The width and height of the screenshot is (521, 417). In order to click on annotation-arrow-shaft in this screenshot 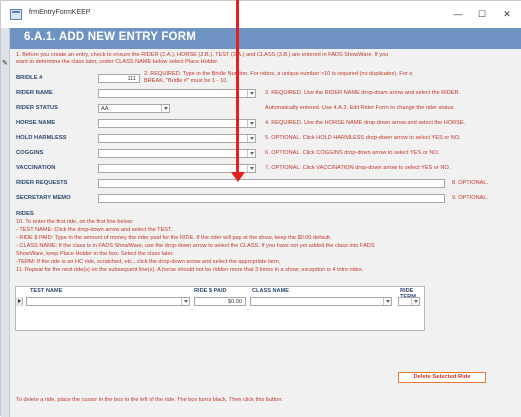, I will do `click(237, 87)`.